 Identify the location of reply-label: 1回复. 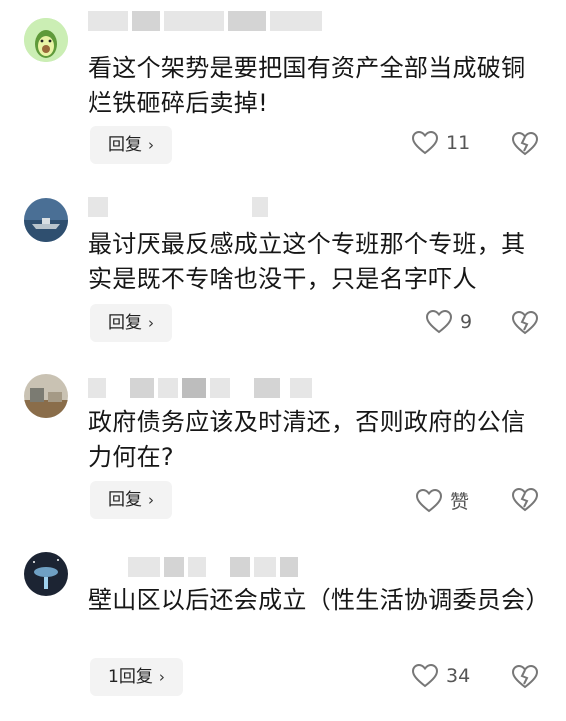
(130, 677).